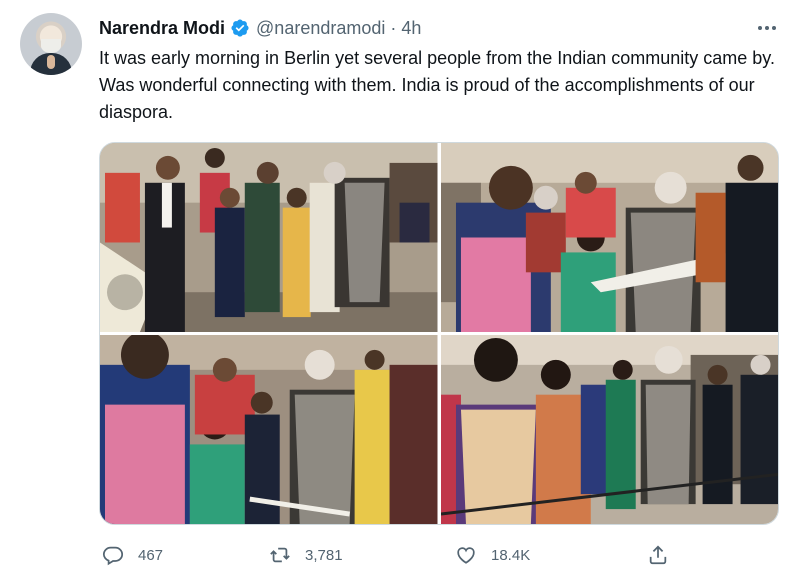  I want to click on reply-button: 467, so click(132, 555).